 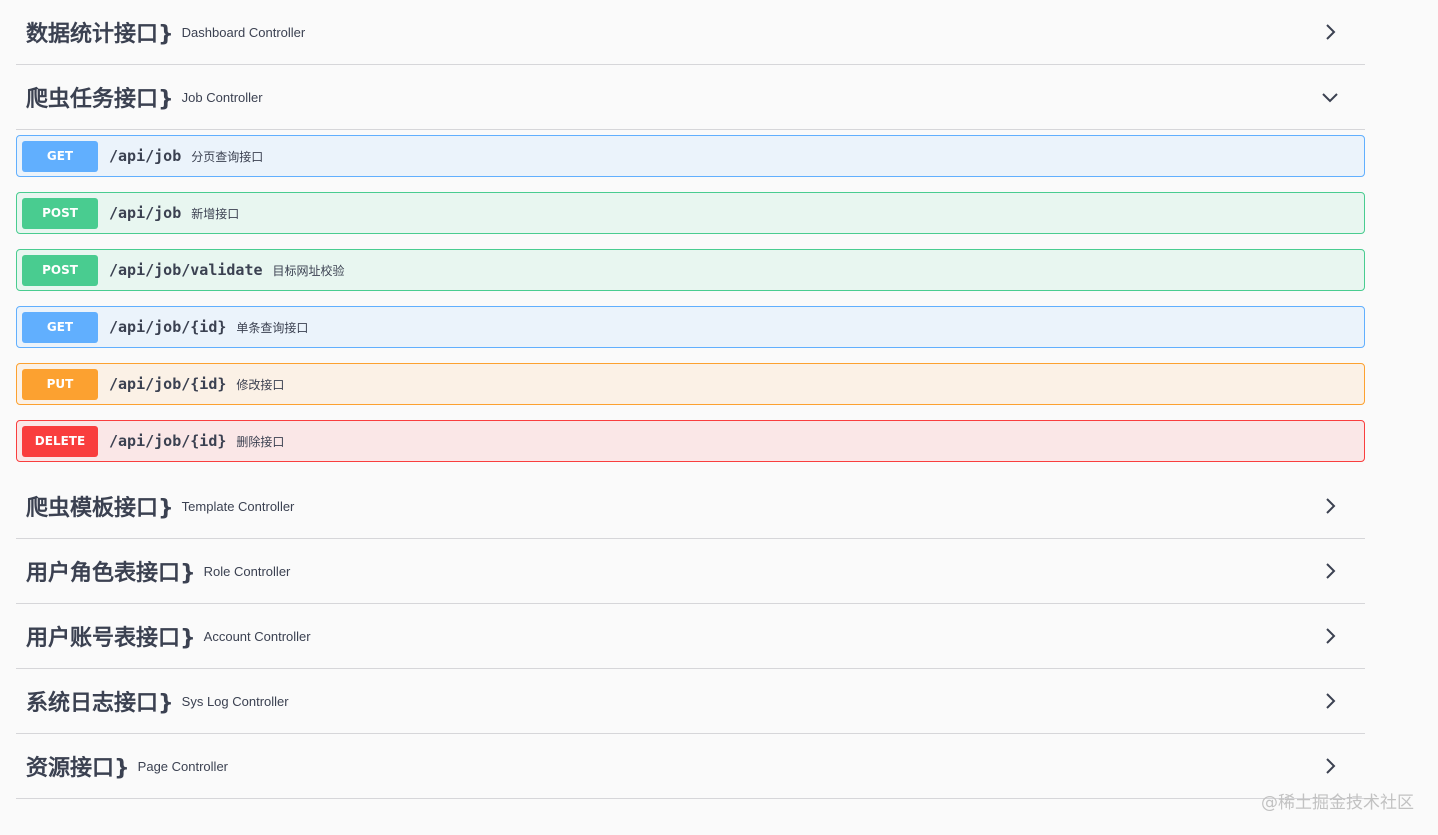 What do you see at coordinates (690, 270) in the screenshot?
I see `operation-post-job-validate: POST /api/job/validate 目标网址校验` at bounding box center [690, 270].